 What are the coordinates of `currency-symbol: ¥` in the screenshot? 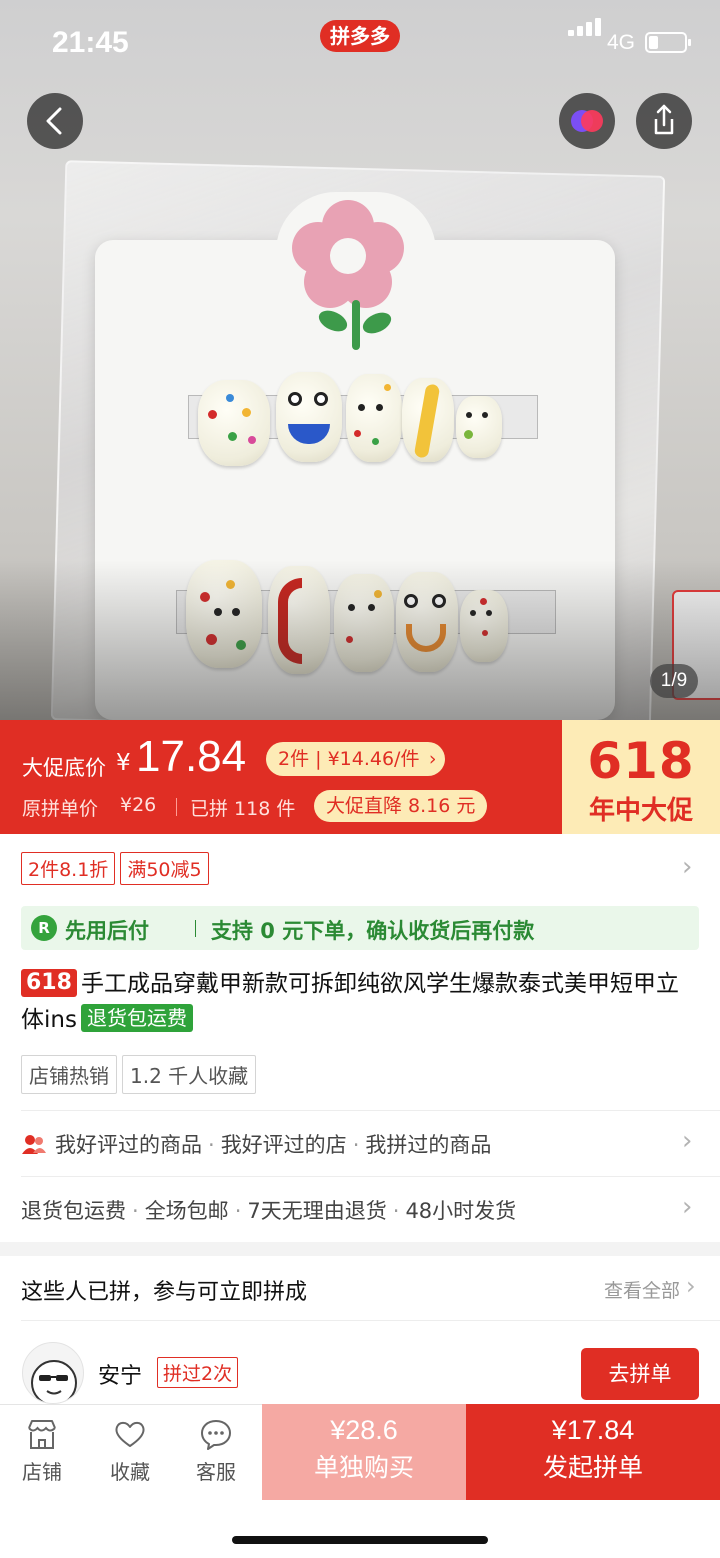 It's located at (123, 763).